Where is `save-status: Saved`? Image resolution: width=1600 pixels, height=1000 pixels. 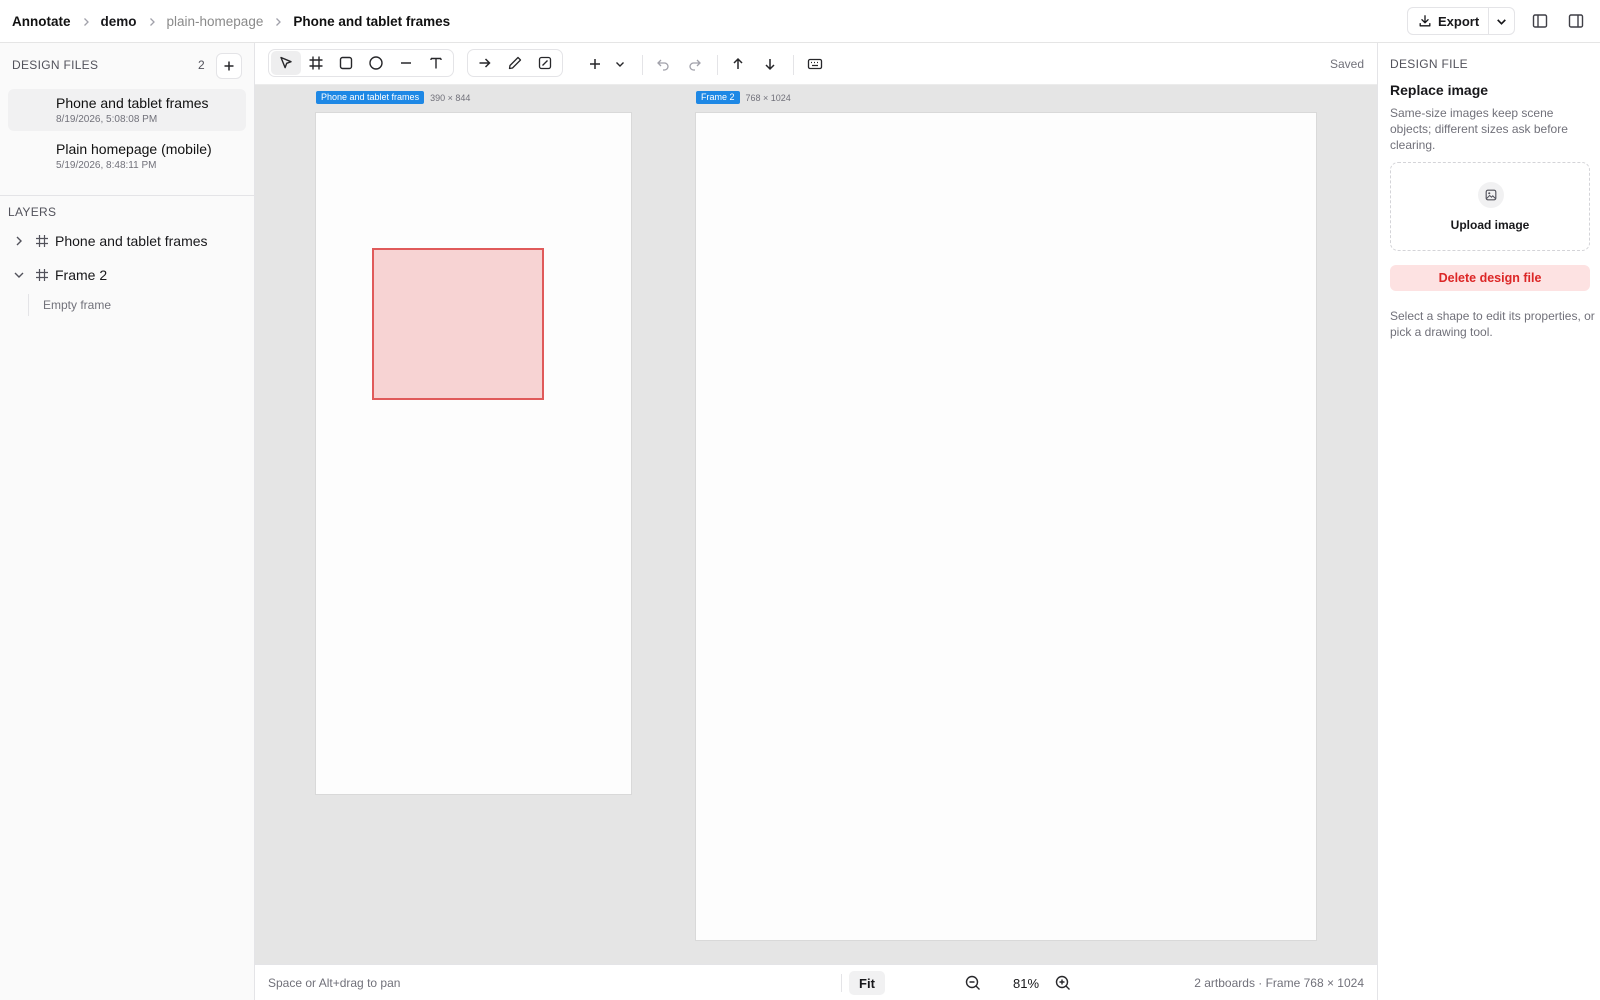
save-status: Saved is located at coordinates (1347, 64).